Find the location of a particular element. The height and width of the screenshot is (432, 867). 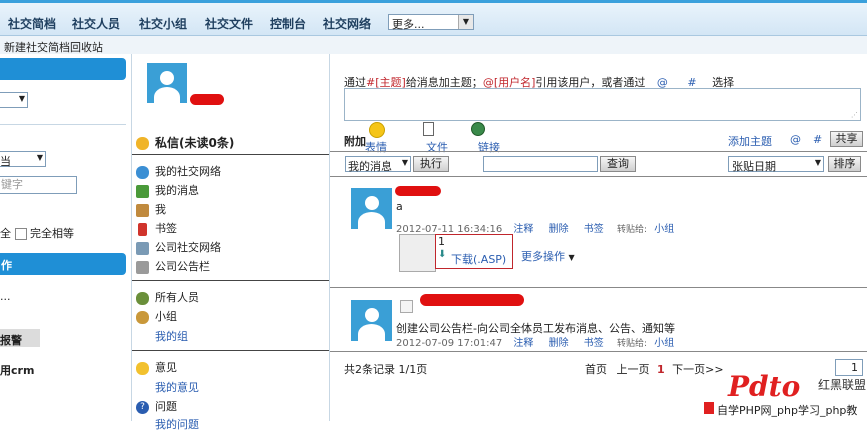

top-nav-bar: 社交简档 社交人员 社交小组 社交文件 控制台 社交网络 更多... ▼ is located at coordinates (433, 18).